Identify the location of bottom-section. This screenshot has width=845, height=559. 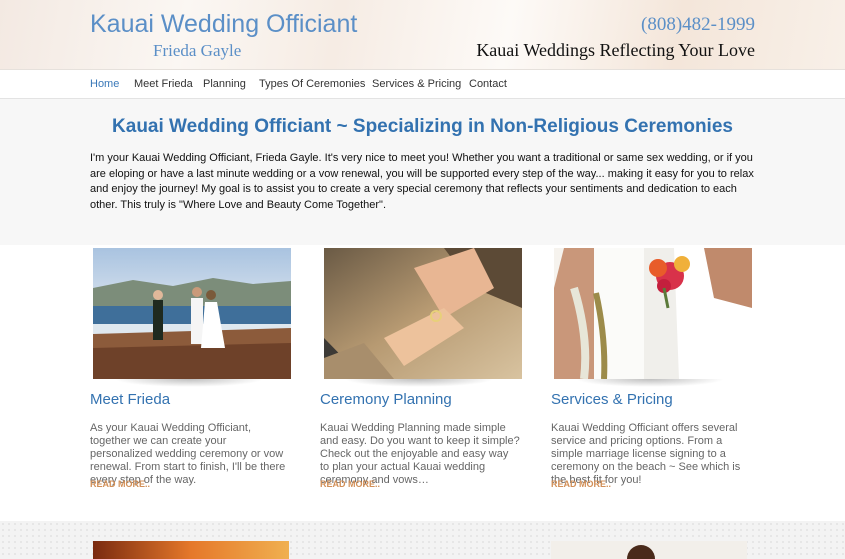
(422, 540).